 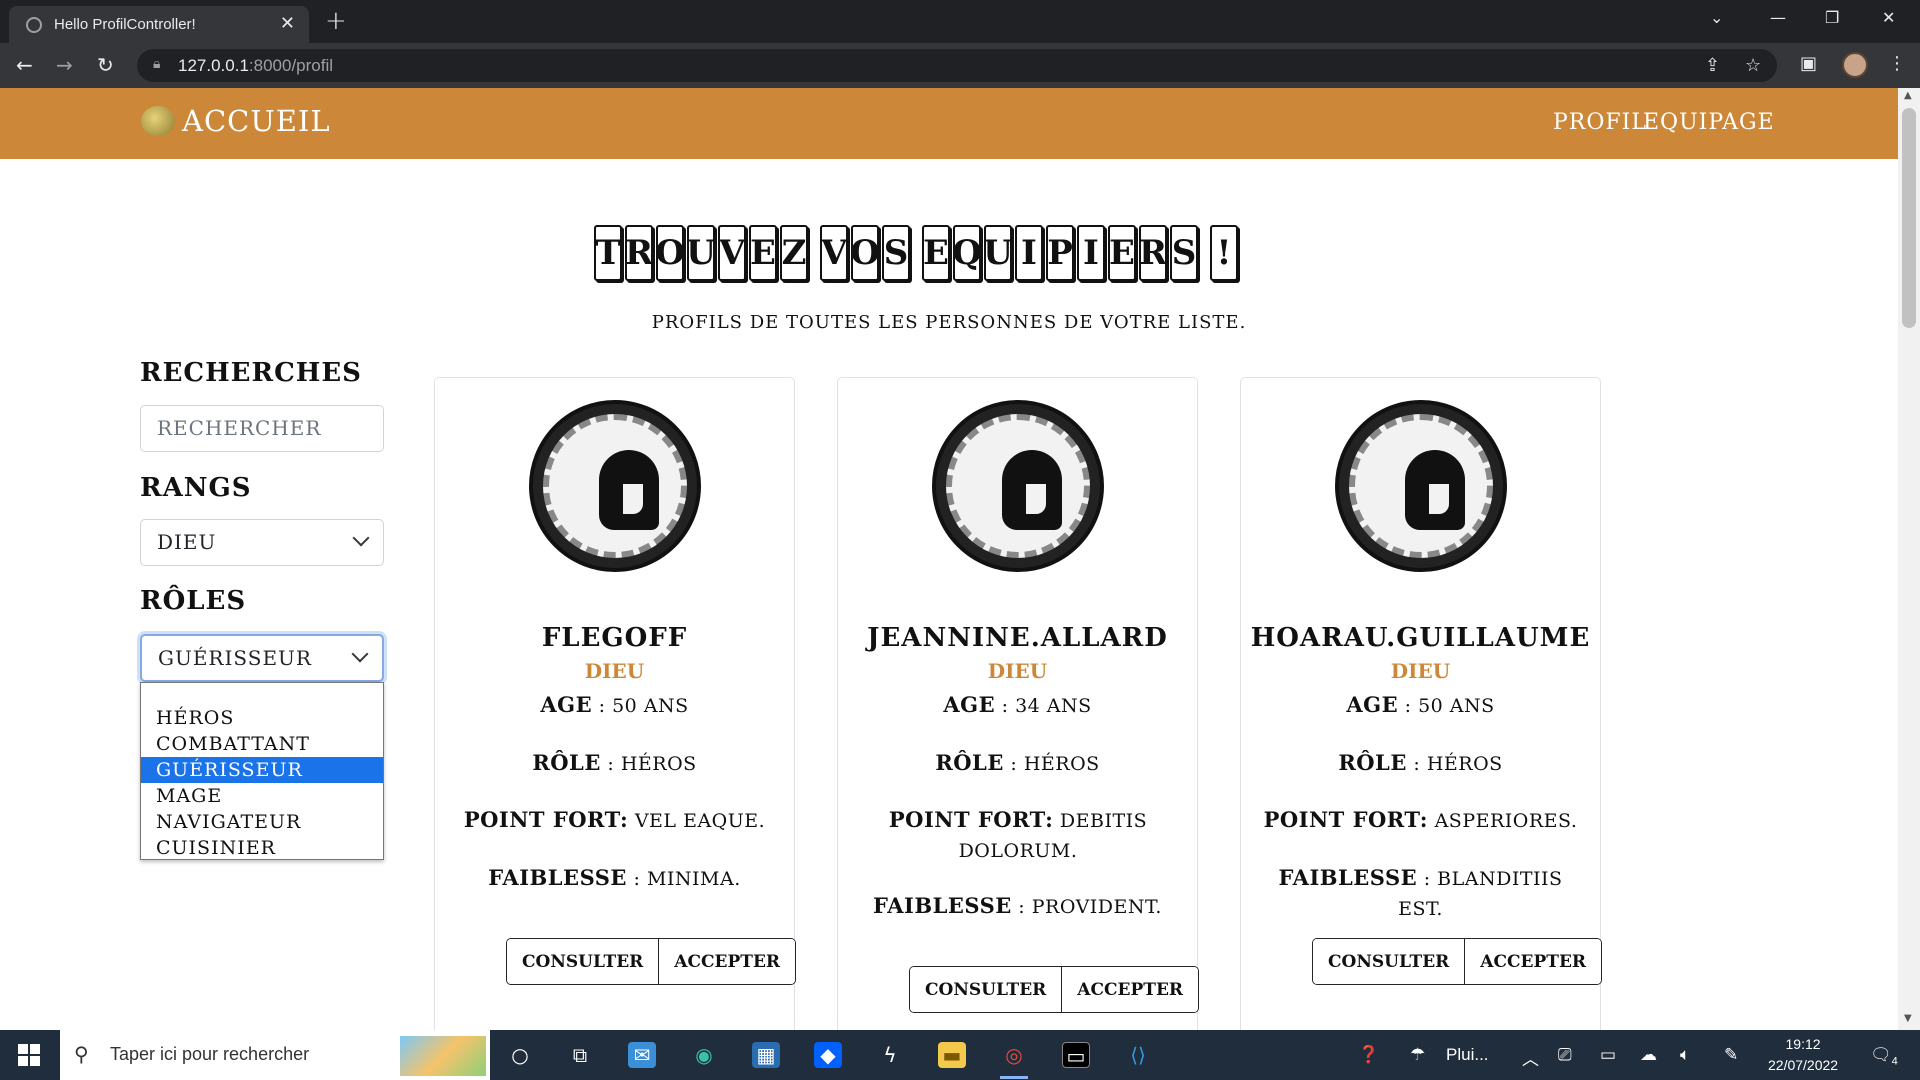 What do you see at coordinates (262, 770) in the screenshot?
I see `role-option: GUÉRISSEUR` at bounding box center [262, 770].